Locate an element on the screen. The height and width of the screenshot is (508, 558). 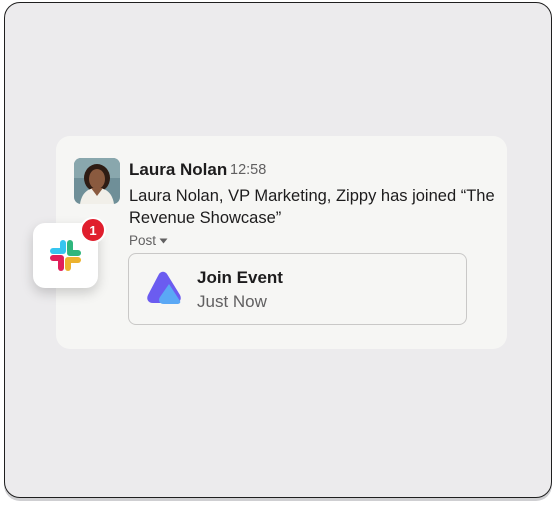
post-menu: Post is located at coordinates (148, 240).